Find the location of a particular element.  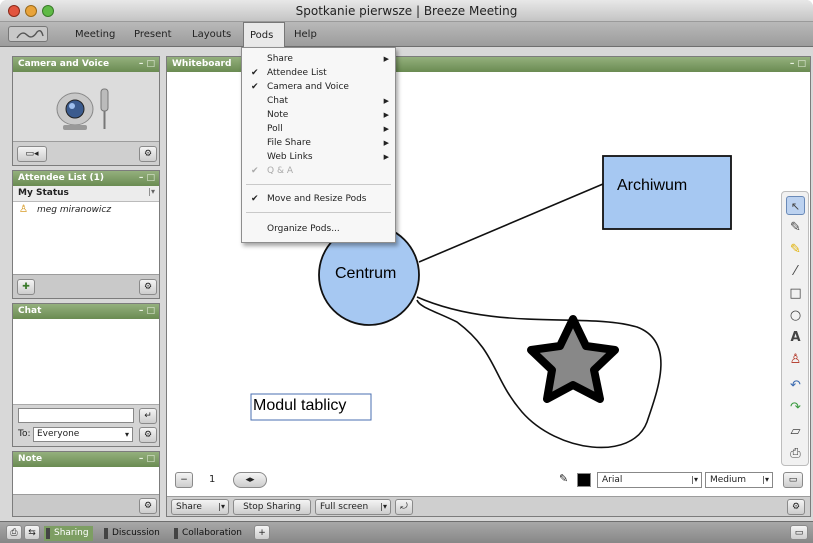

menu-item-note: Note ▶ is located at coordinates (318, 115).